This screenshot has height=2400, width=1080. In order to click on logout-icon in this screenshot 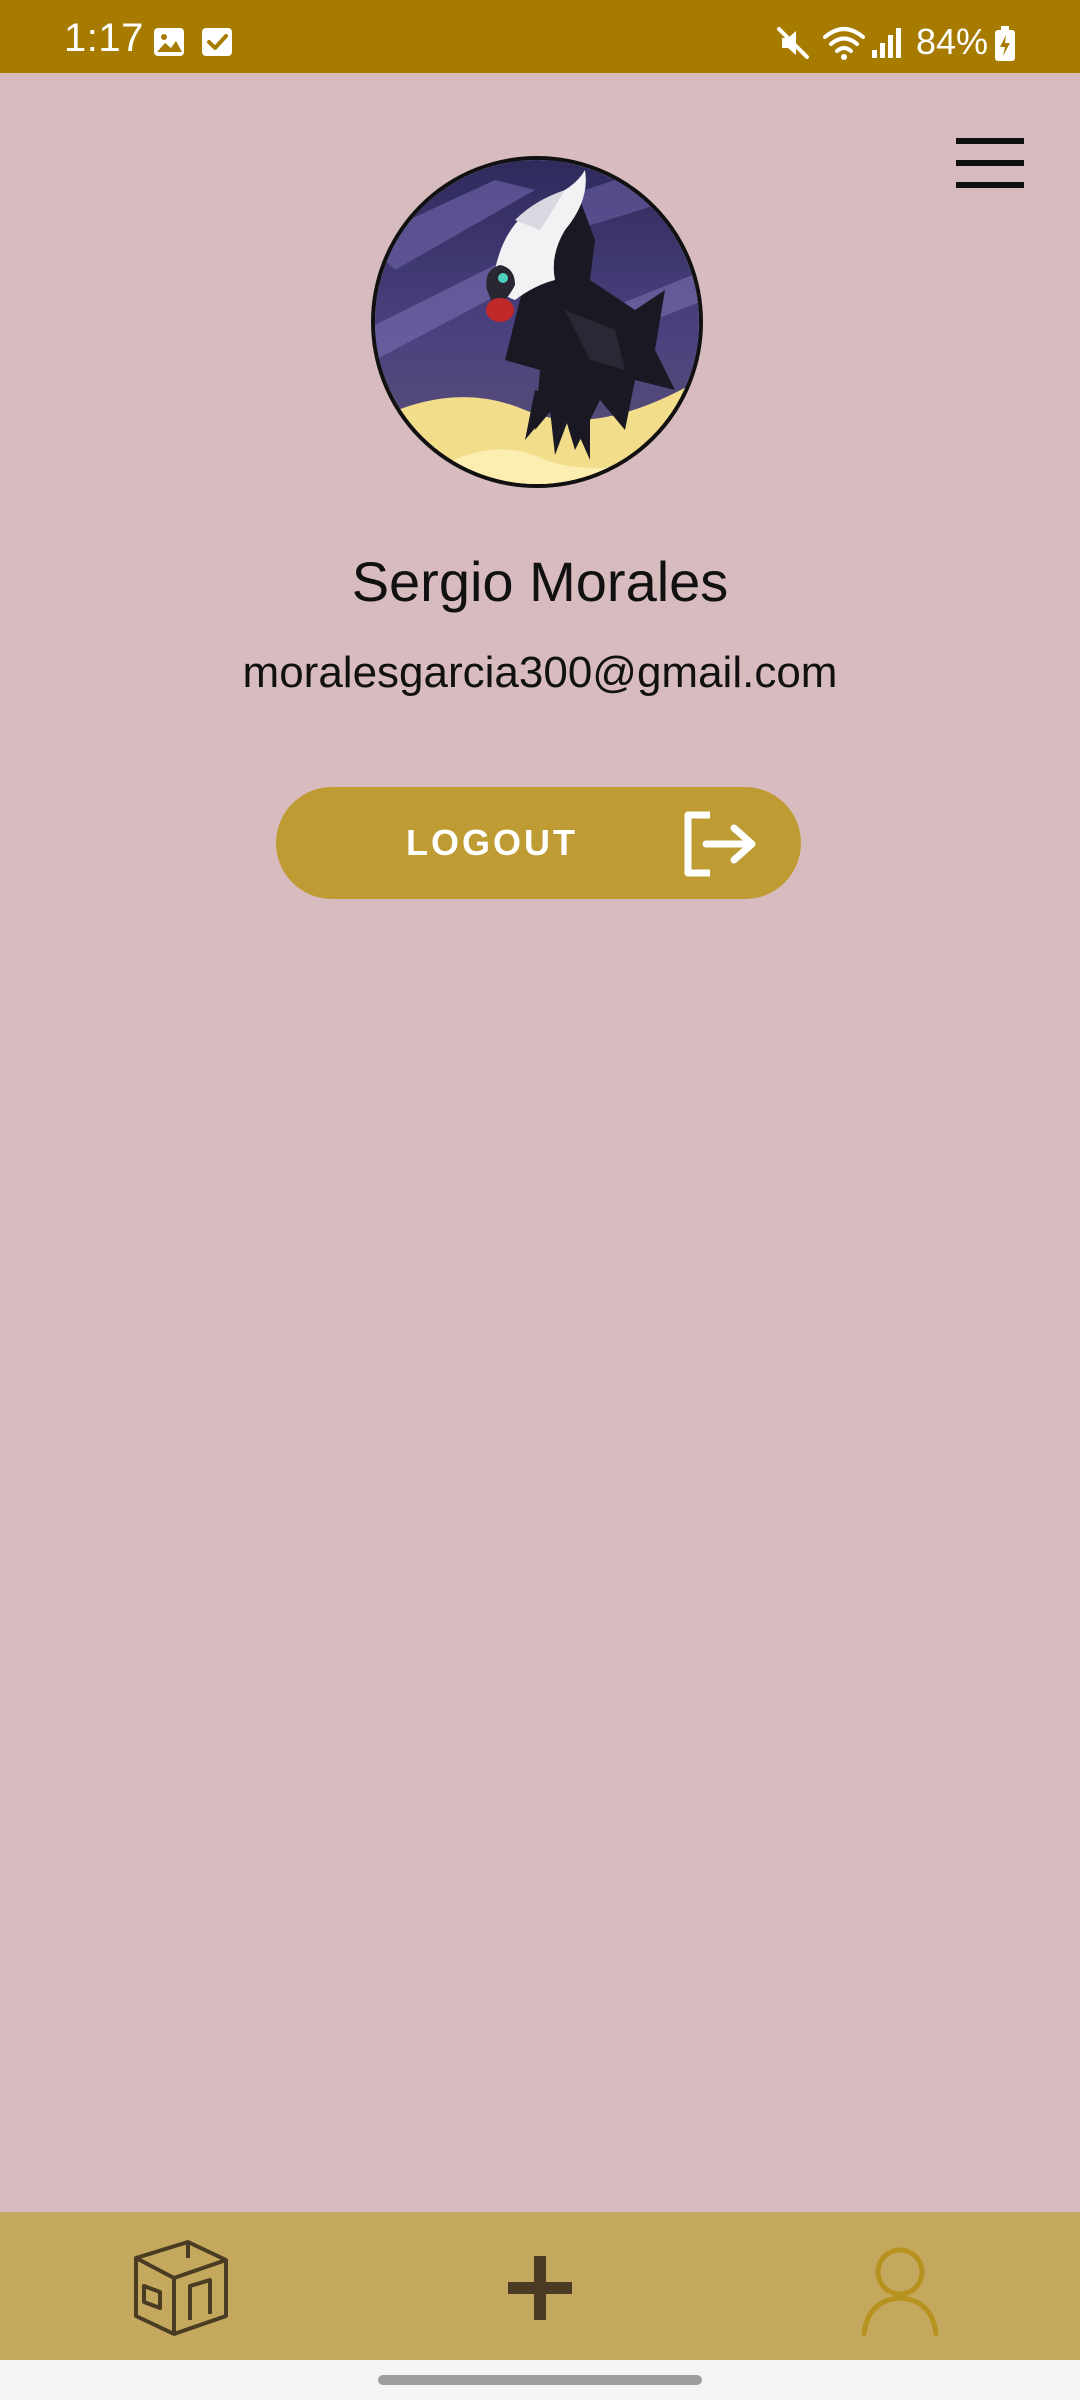, I will do `click(720, 844)`.